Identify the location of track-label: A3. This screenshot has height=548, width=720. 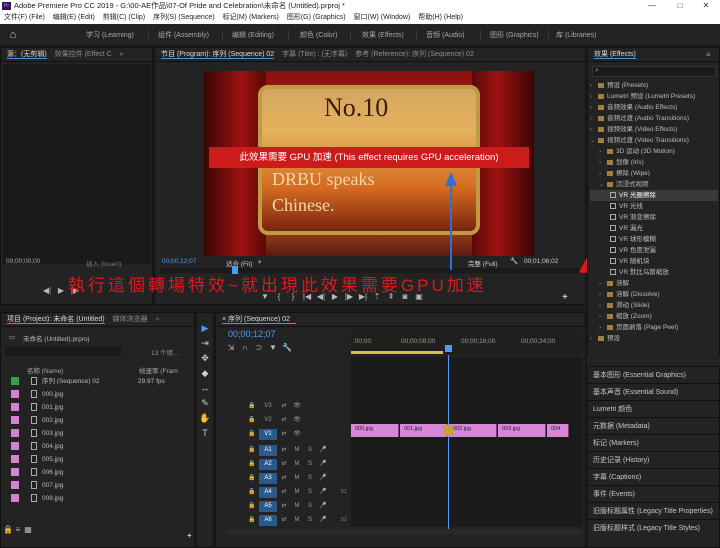
(268, 478).